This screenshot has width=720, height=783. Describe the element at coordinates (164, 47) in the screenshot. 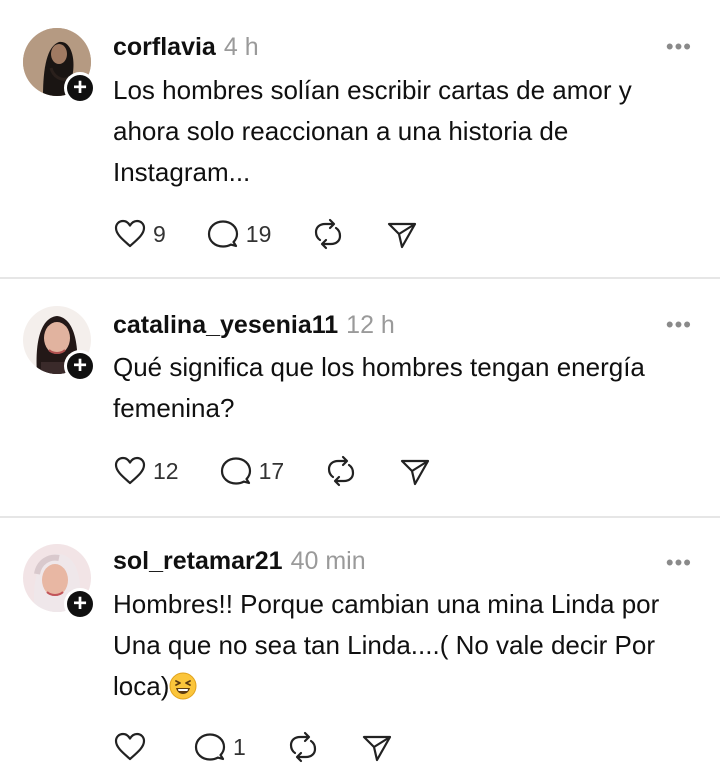

I see `username: corflavia` at that location.